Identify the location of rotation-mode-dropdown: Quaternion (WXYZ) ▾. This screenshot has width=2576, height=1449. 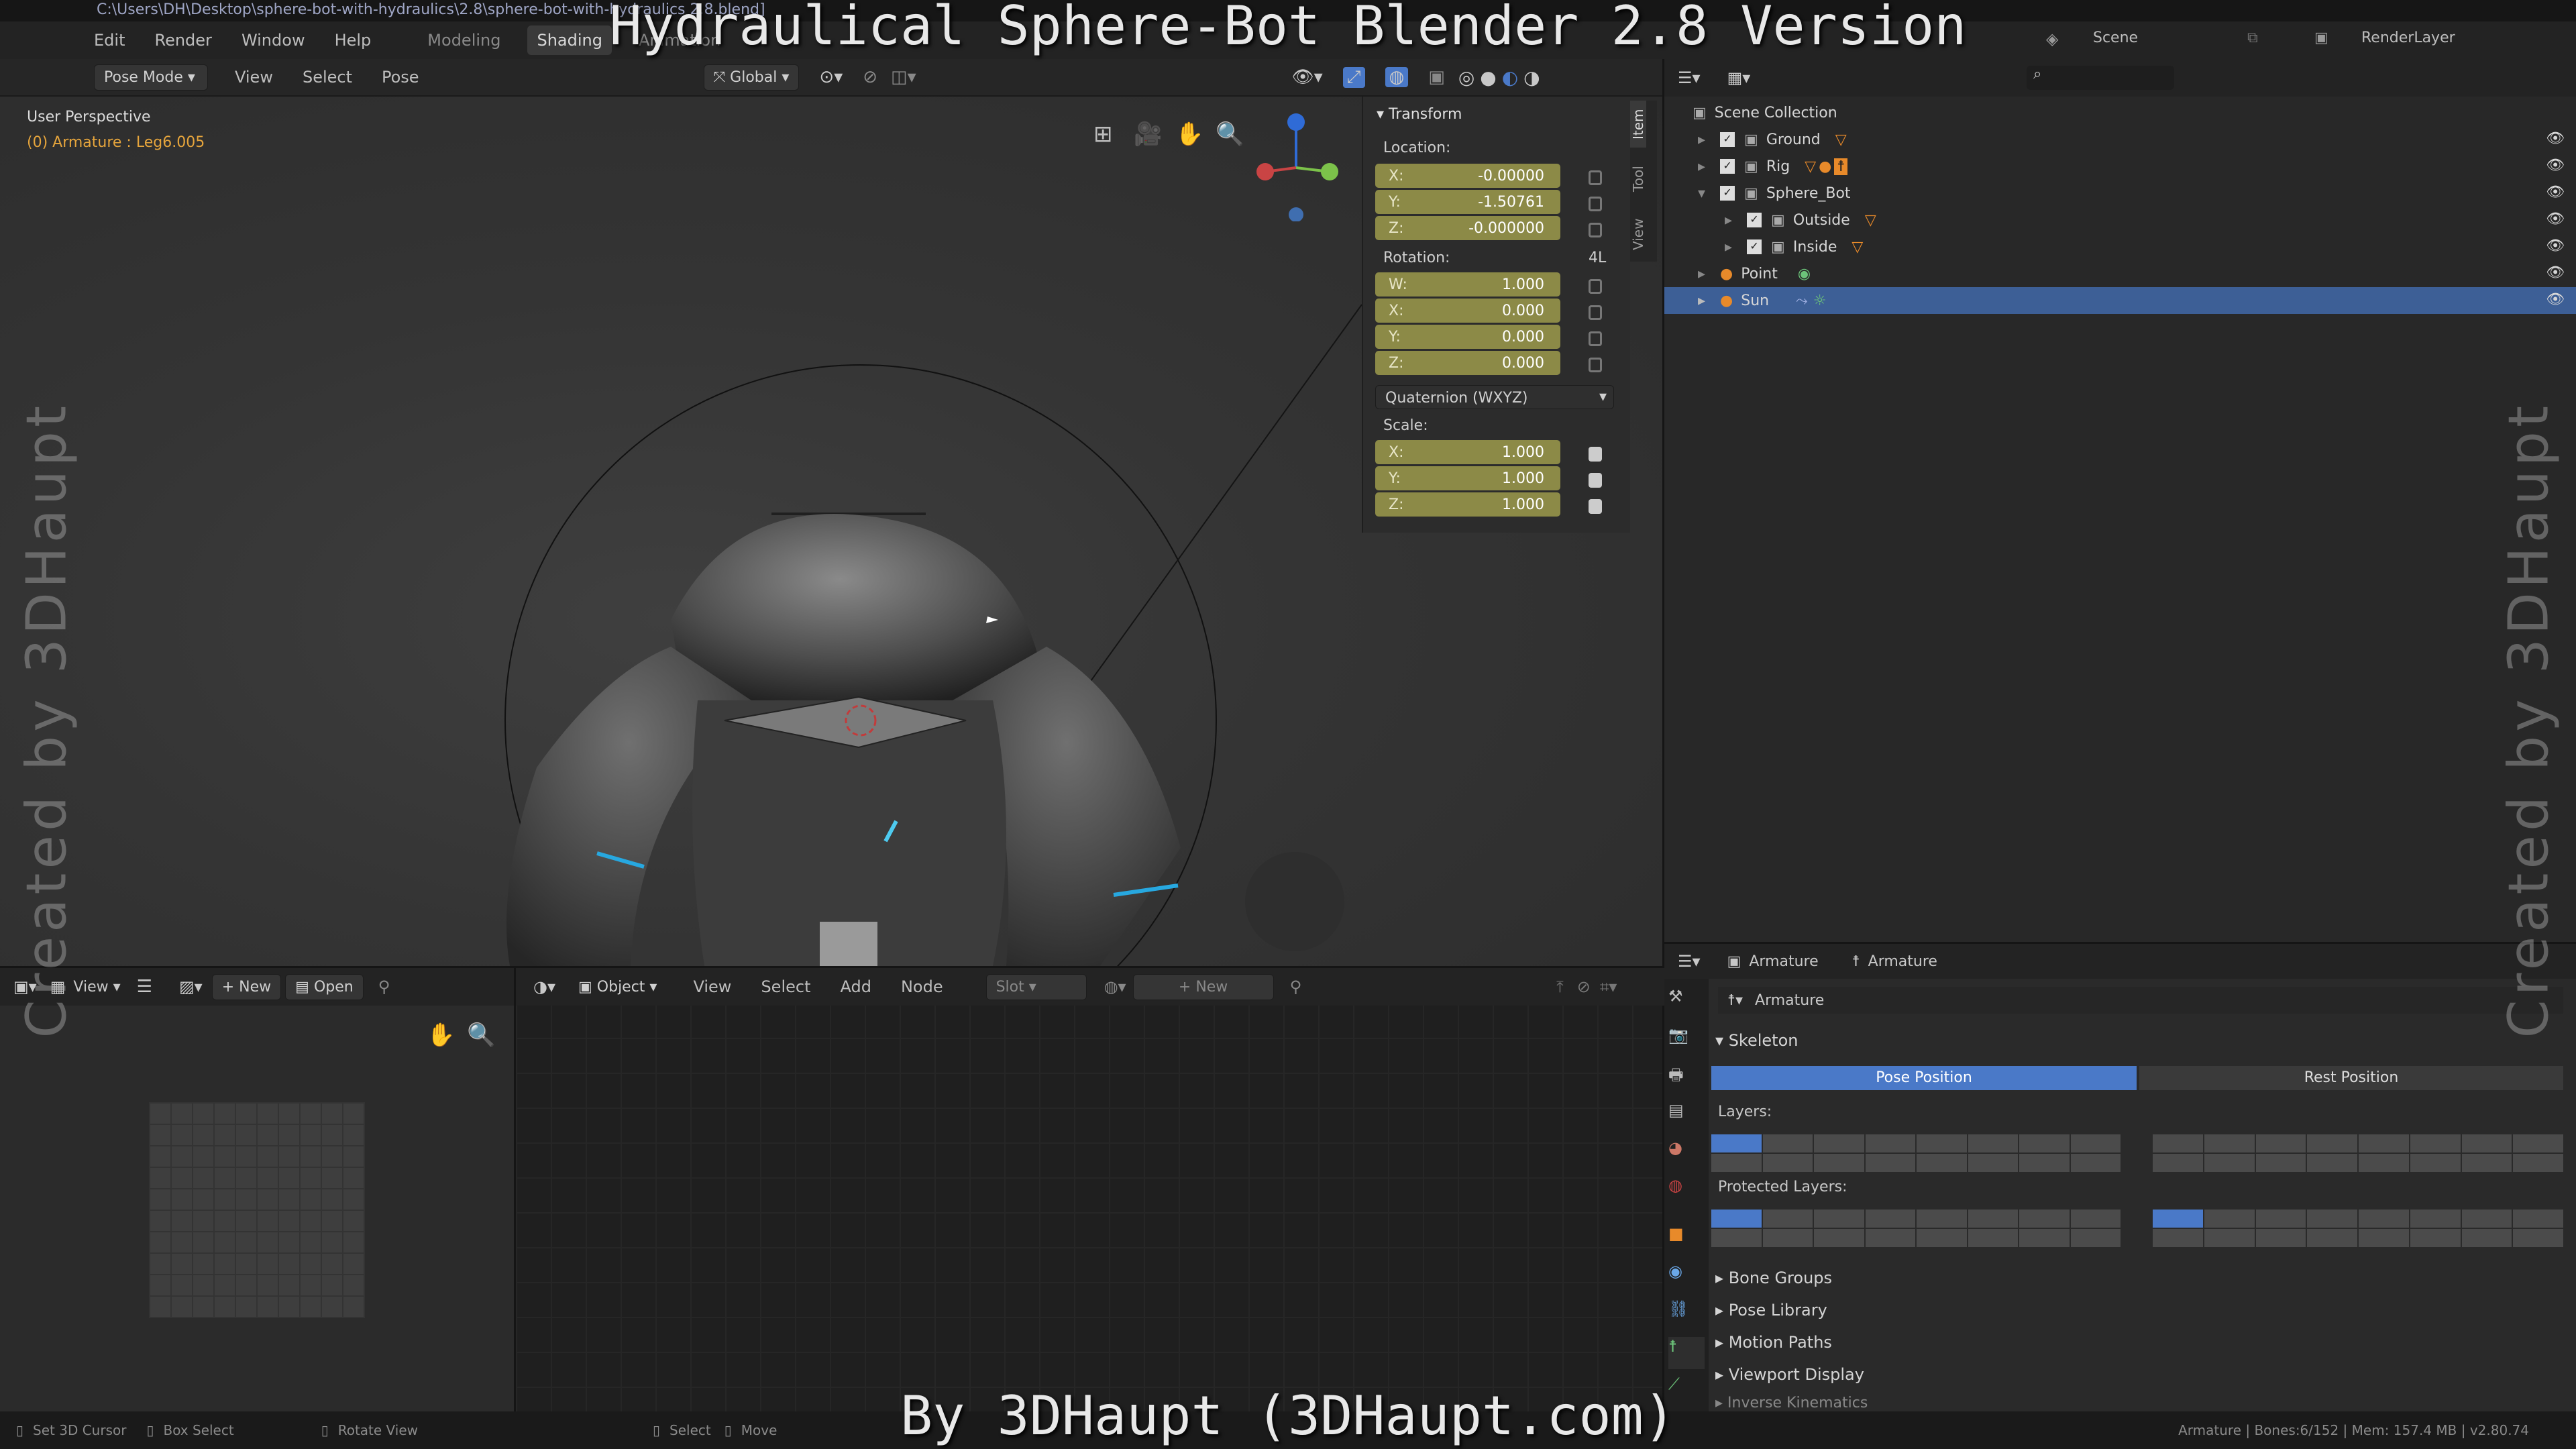
(1494, 397).